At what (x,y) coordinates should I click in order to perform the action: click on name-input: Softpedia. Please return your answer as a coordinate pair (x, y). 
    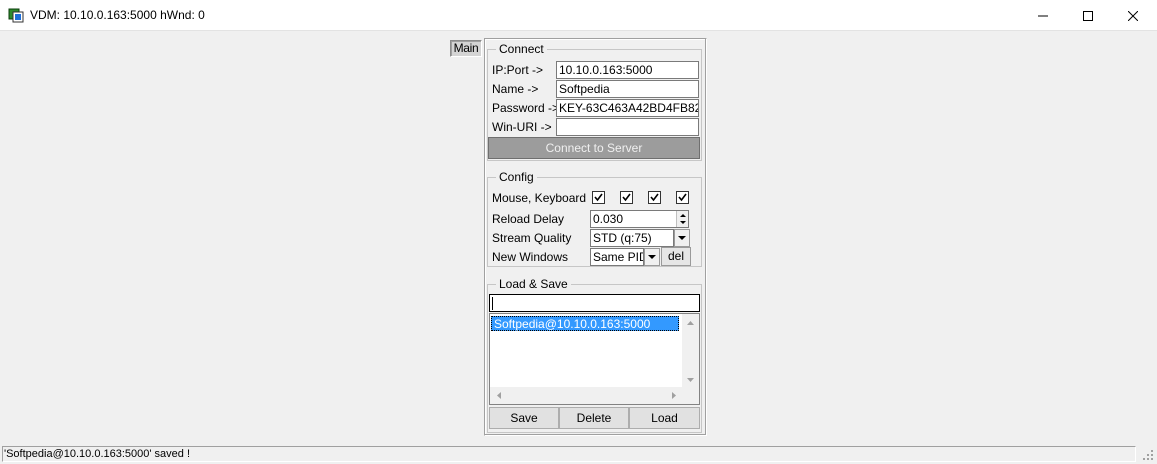
    Looking at the image, I should click on (627, 89).